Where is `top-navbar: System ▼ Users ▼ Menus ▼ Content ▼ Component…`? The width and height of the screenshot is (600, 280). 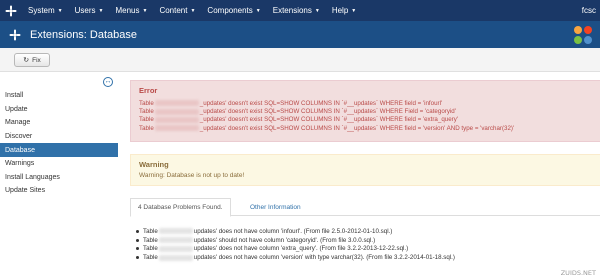
top-navbar: System ▼ Users ▼ Menus ▼ Content ▼ Component… is located at coordinates (300, 10).